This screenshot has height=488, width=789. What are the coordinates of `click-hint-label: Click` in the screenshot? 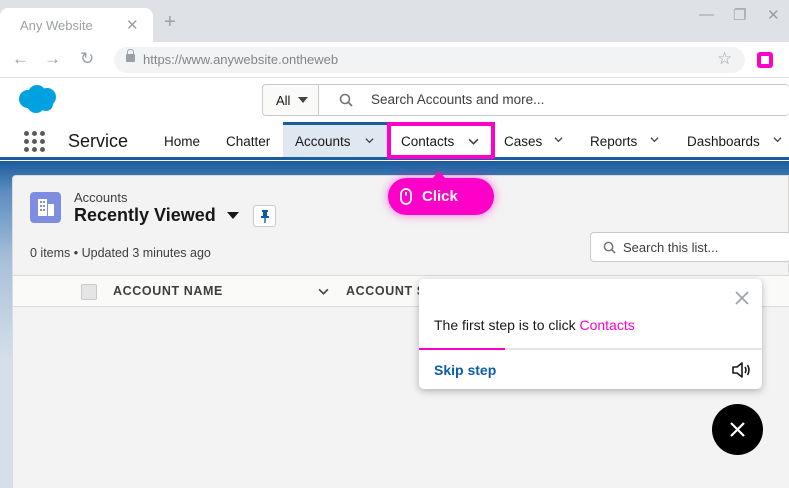 It's located at (440, 196).